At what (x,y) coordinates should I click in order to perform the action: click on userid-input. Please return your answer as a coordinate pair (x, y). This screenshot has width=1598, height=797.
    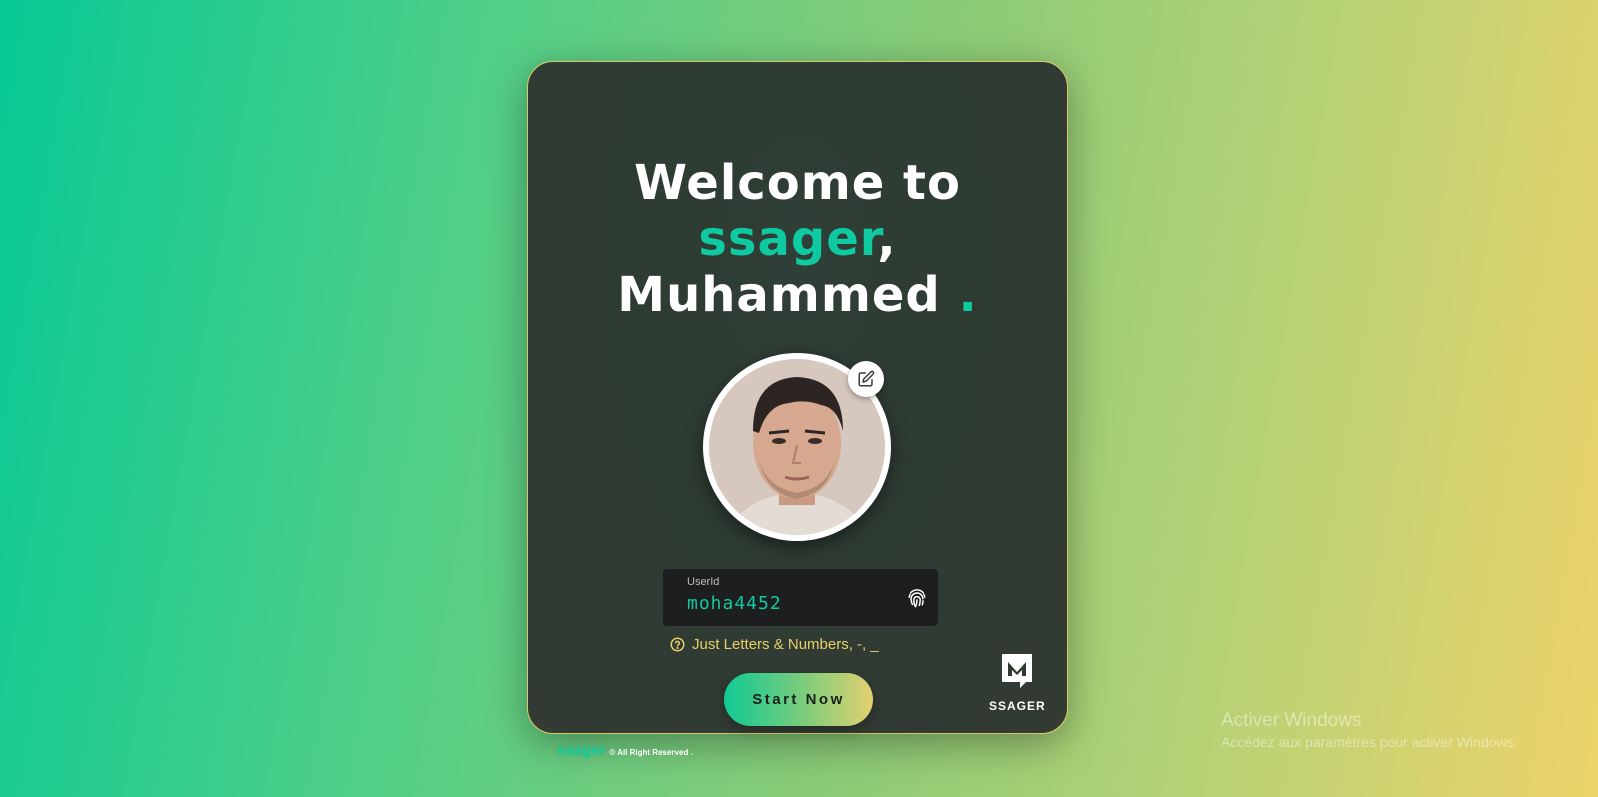
    Looking at the image, I should click on (787, 603).